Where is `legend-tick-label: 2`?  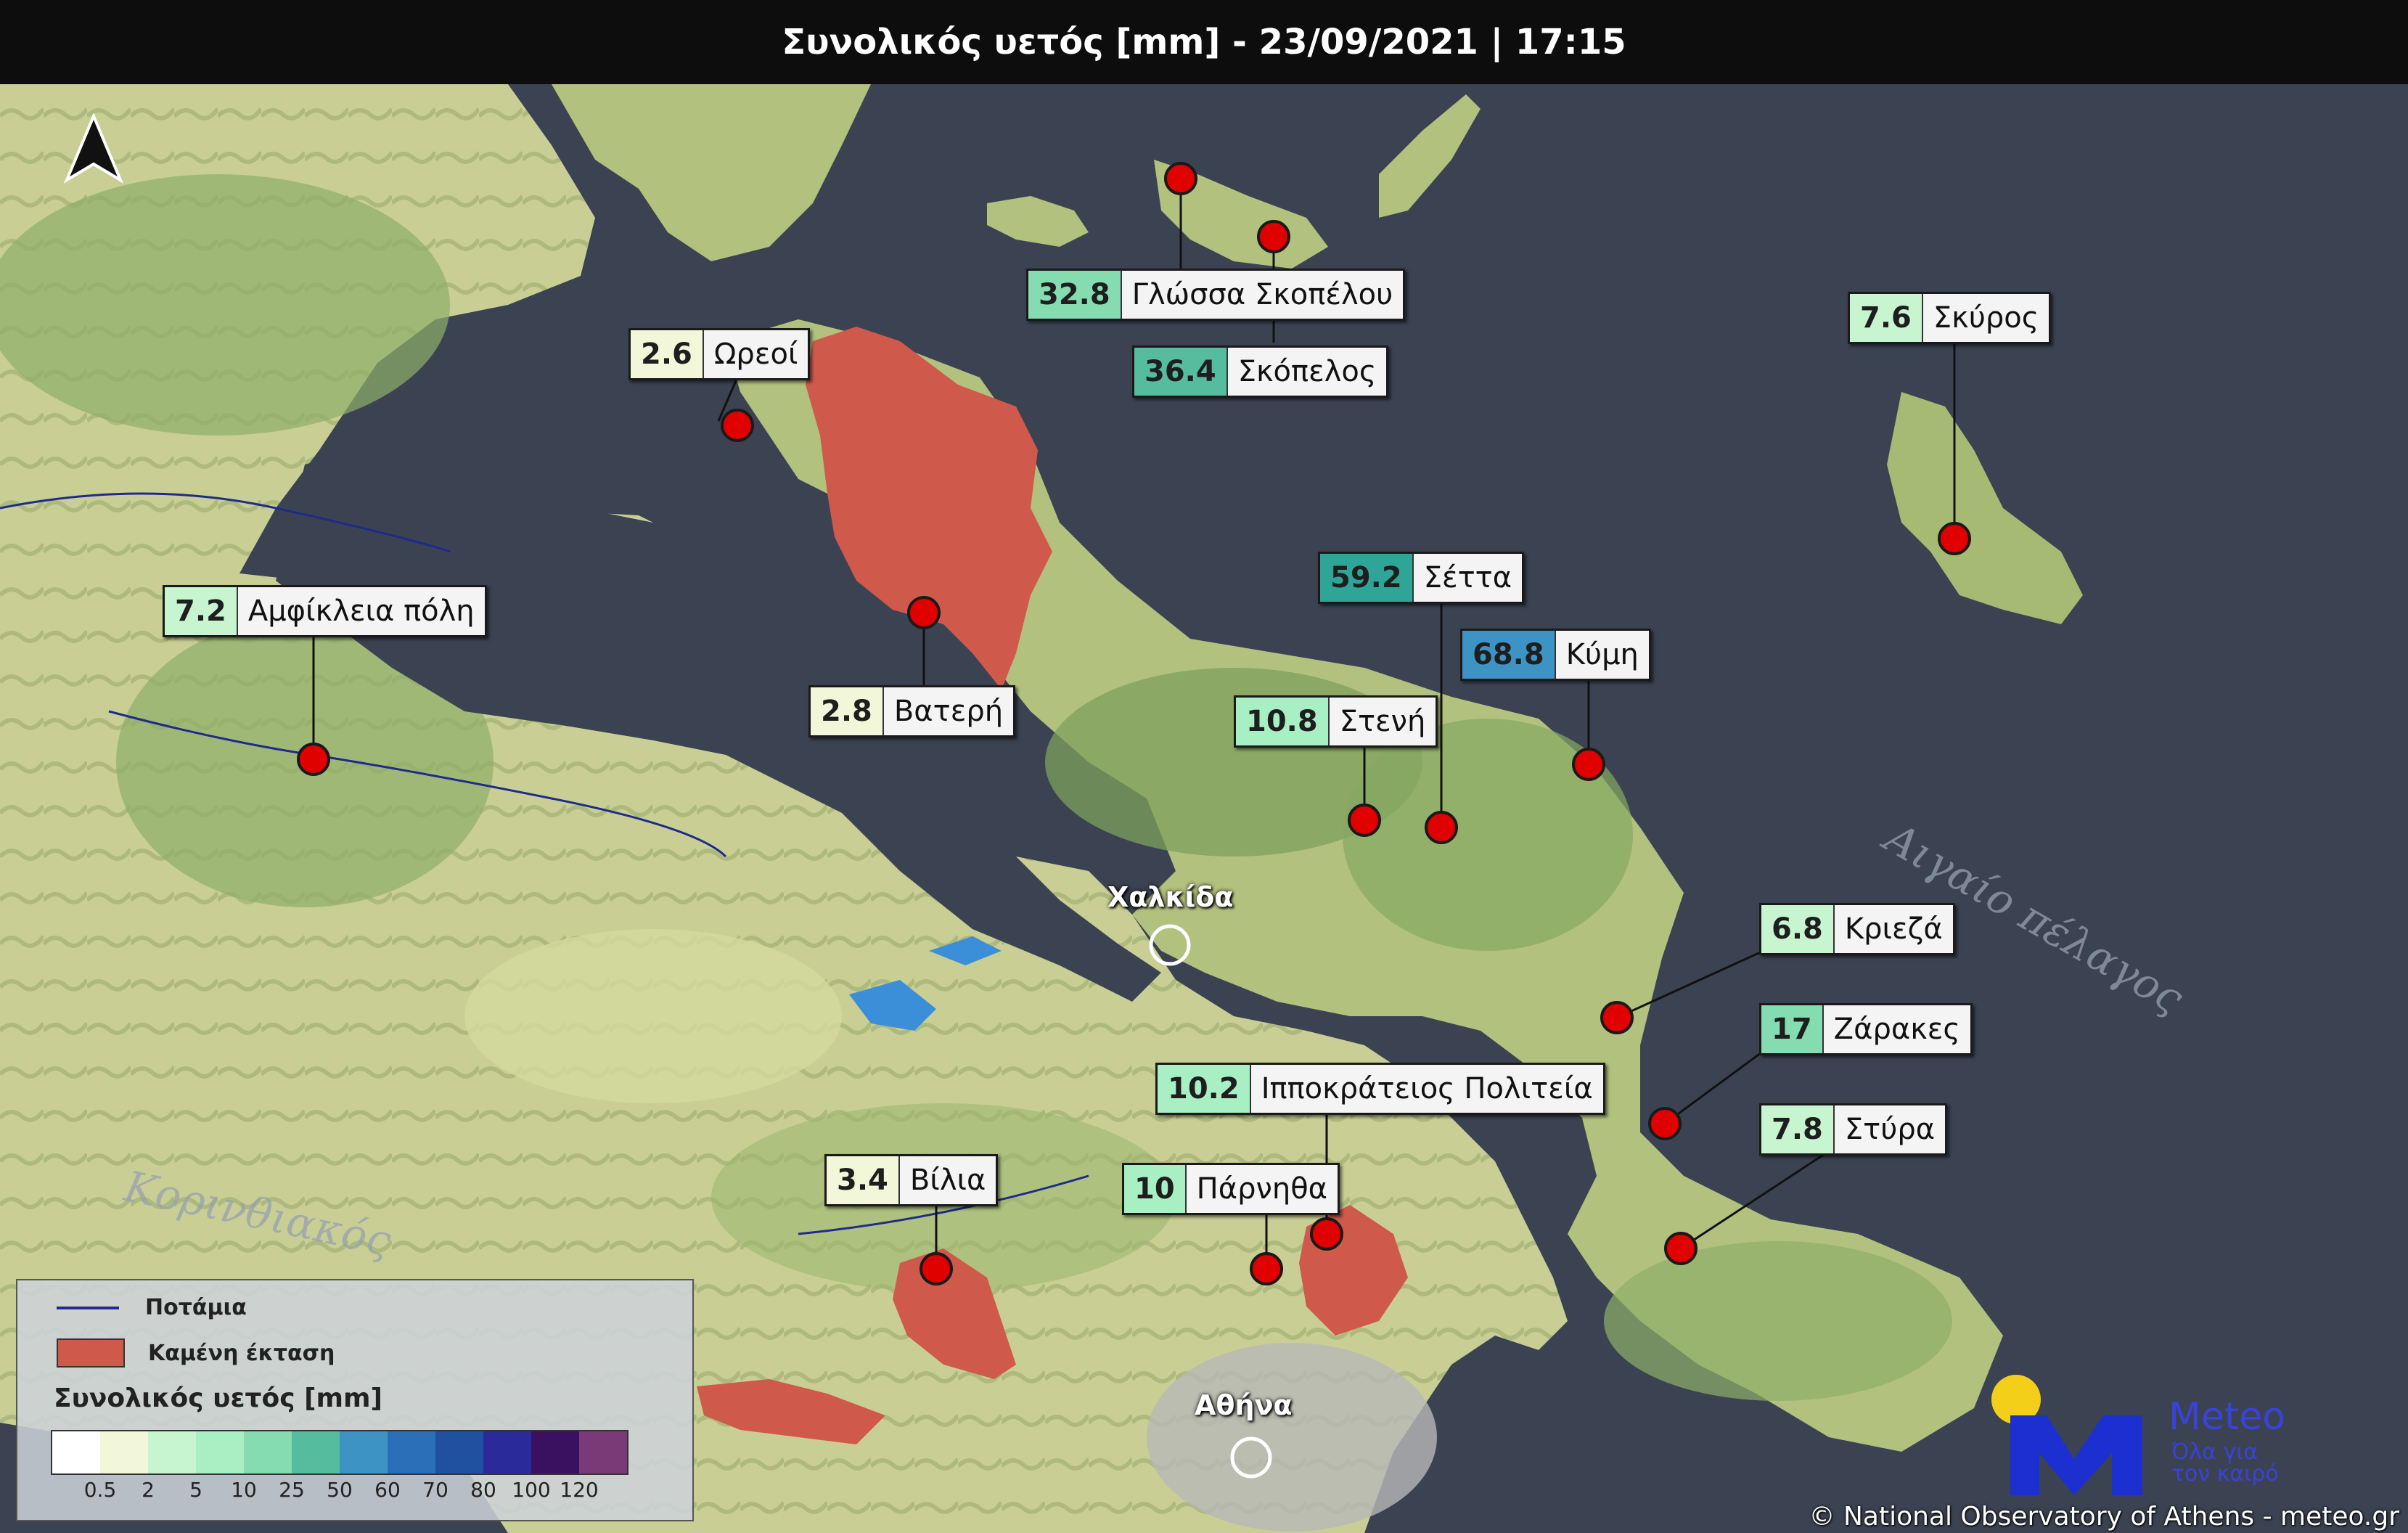 legend-tick-label: 2 is located at coordinates (148, 1490).